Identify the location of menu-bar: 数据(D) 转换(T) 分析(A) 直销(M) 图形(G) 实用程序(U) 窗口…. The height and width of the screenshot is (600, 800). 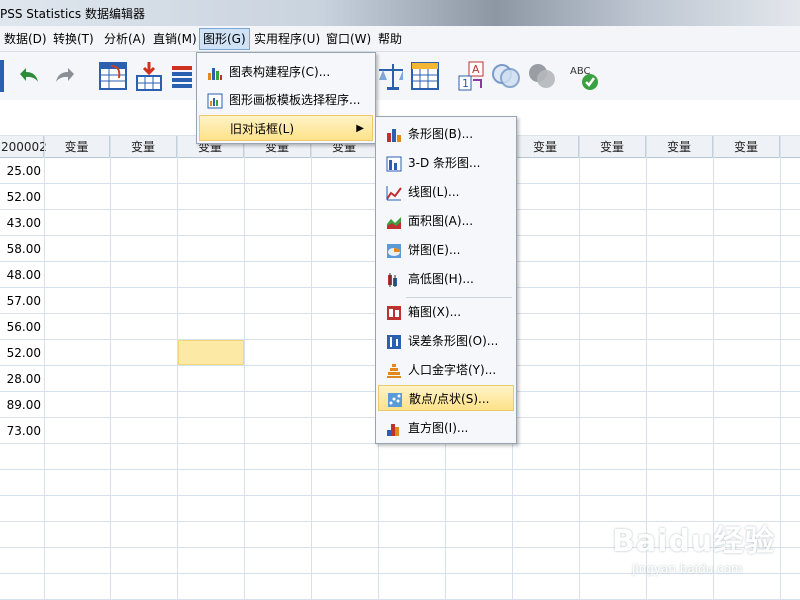
(400, 39).